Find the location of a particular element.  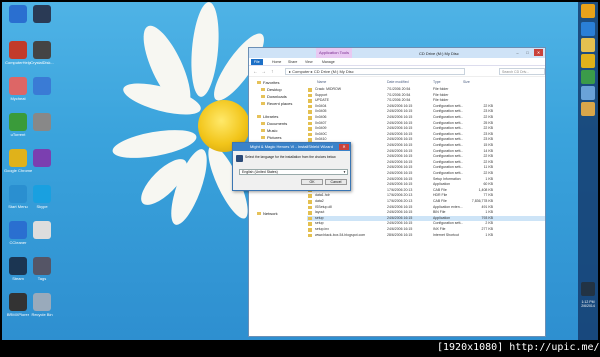

nav-item: Music is located at coordinates (269, 130).